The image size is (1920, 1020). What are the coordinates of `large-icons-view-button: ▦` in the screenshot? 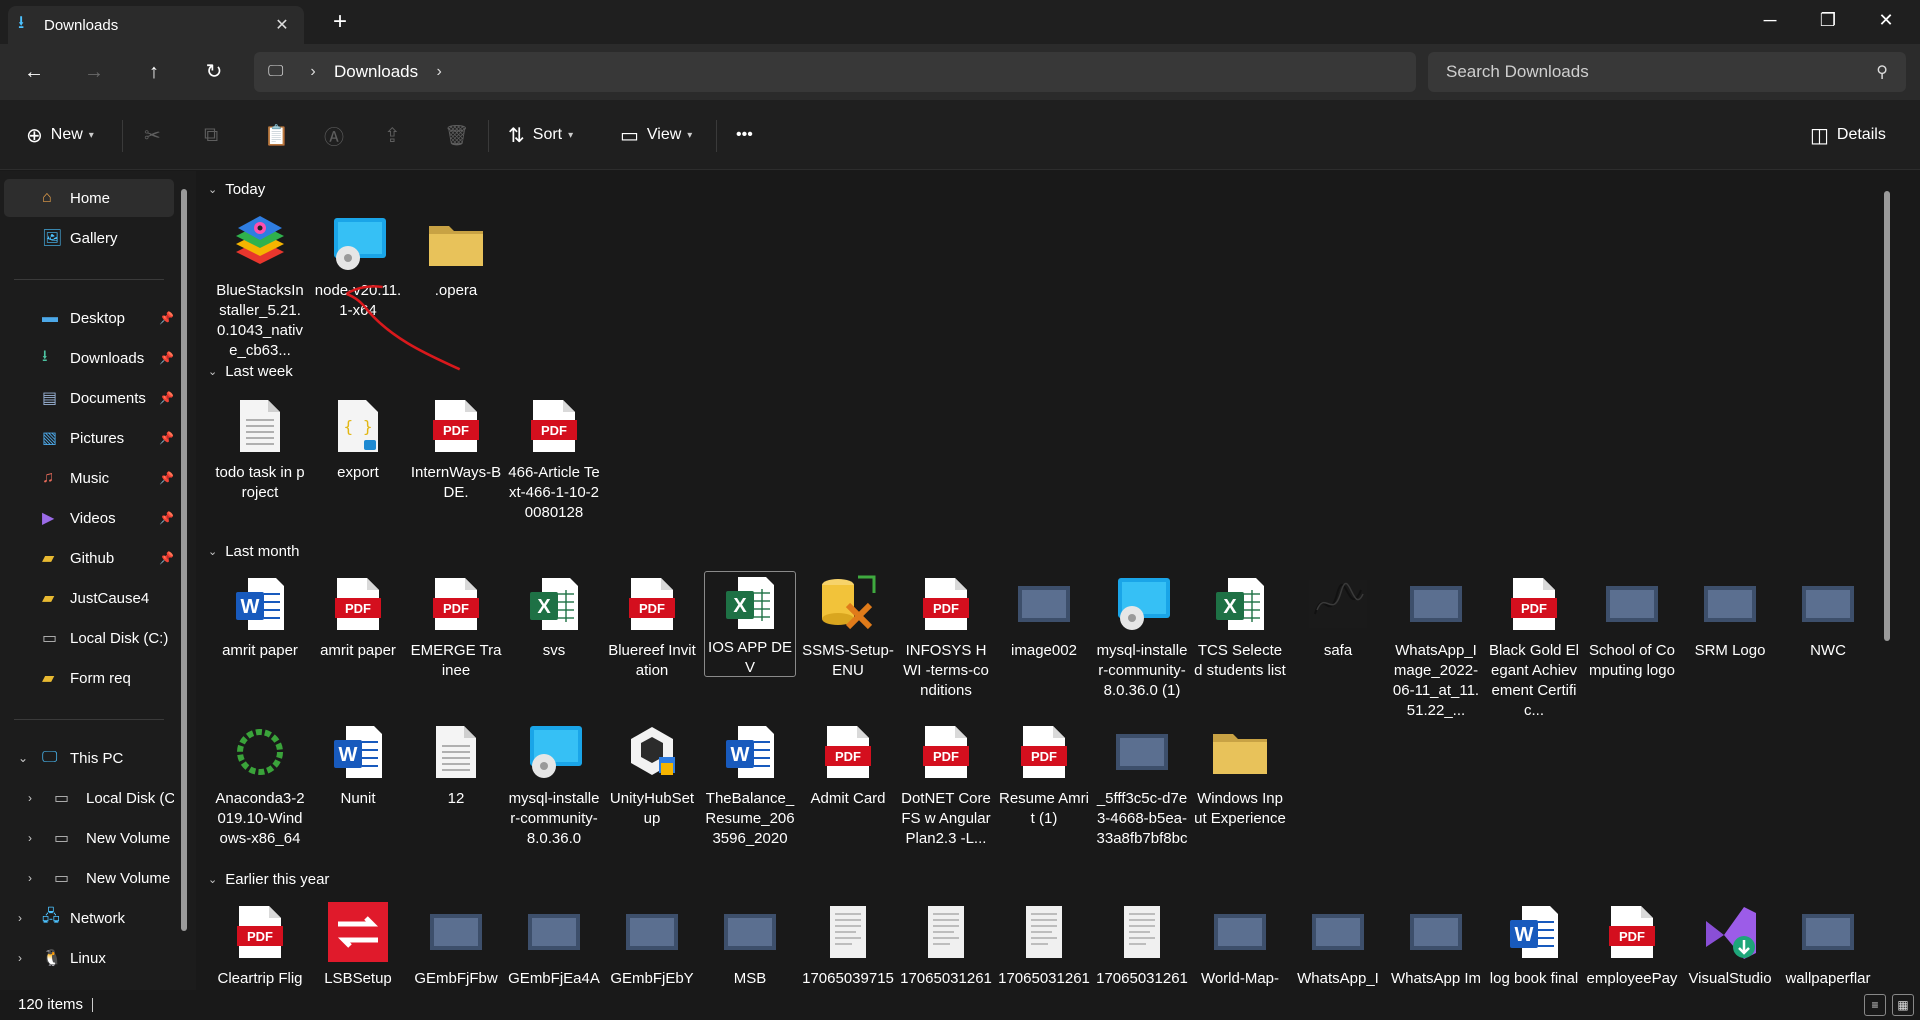 It's located at (1903, 1005).